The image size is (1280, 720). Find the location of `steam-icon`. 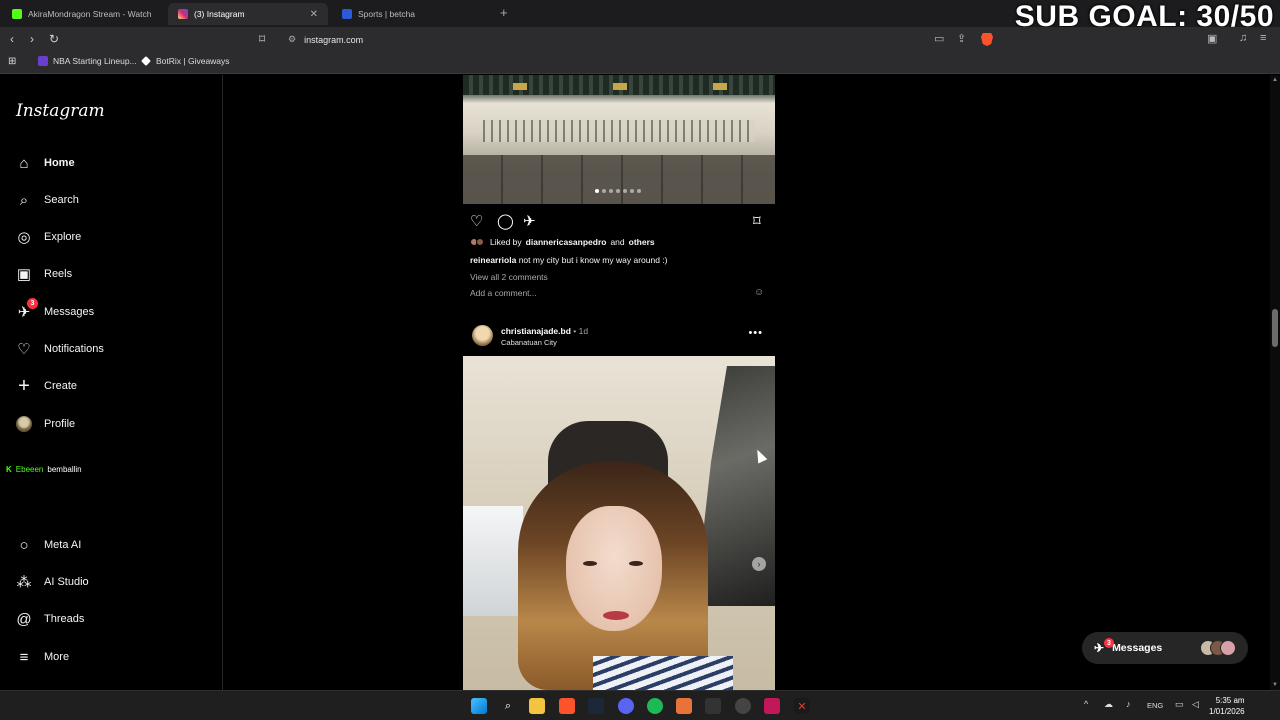

steam-icon is located at coordinates (596, 706).